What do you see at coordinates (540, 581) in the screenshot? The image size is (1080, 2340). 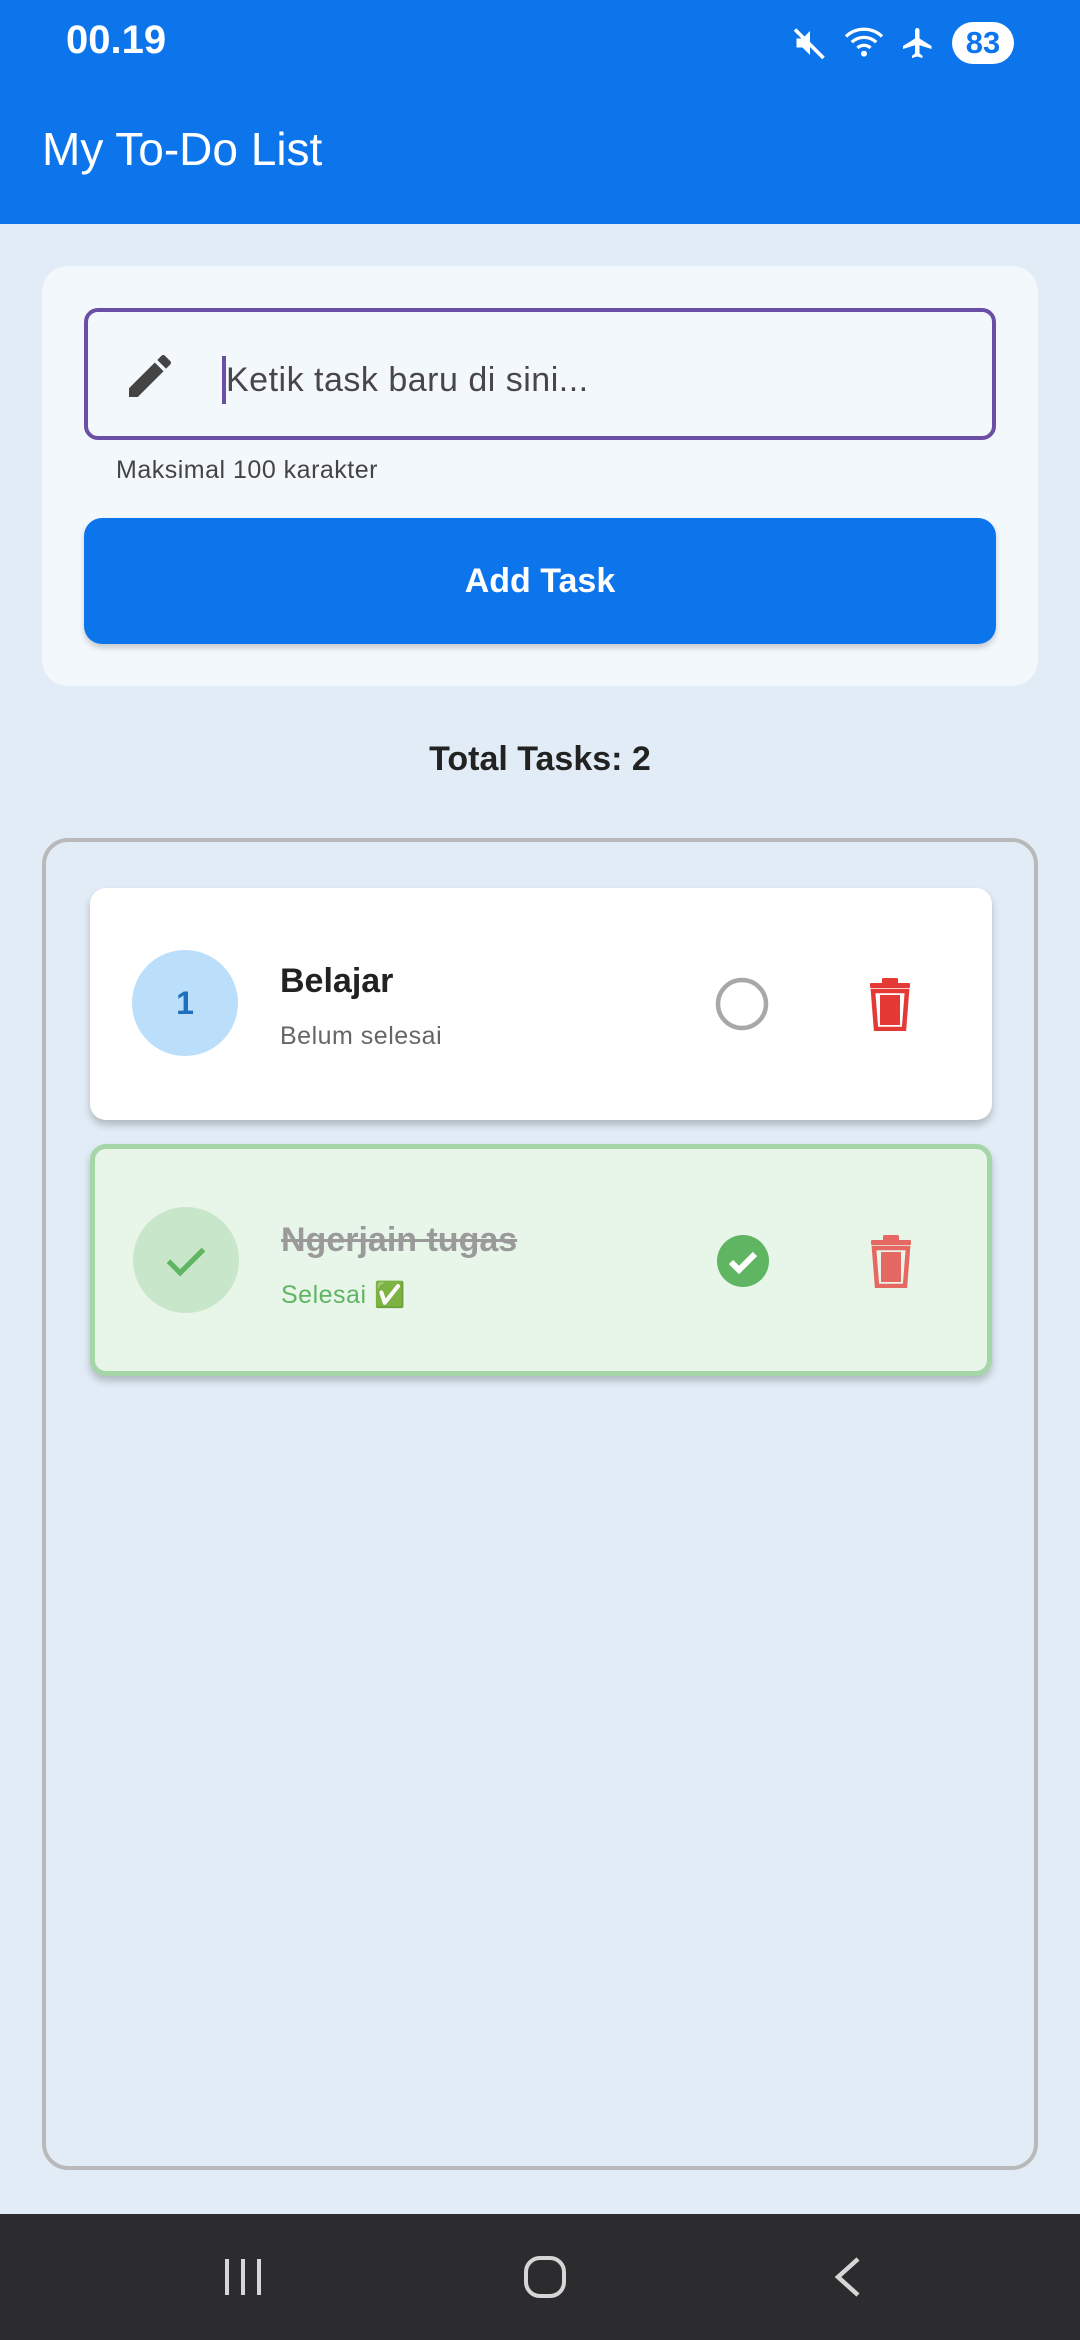 I see `add-task-button: Add Task` at bounding box center [540, 581].